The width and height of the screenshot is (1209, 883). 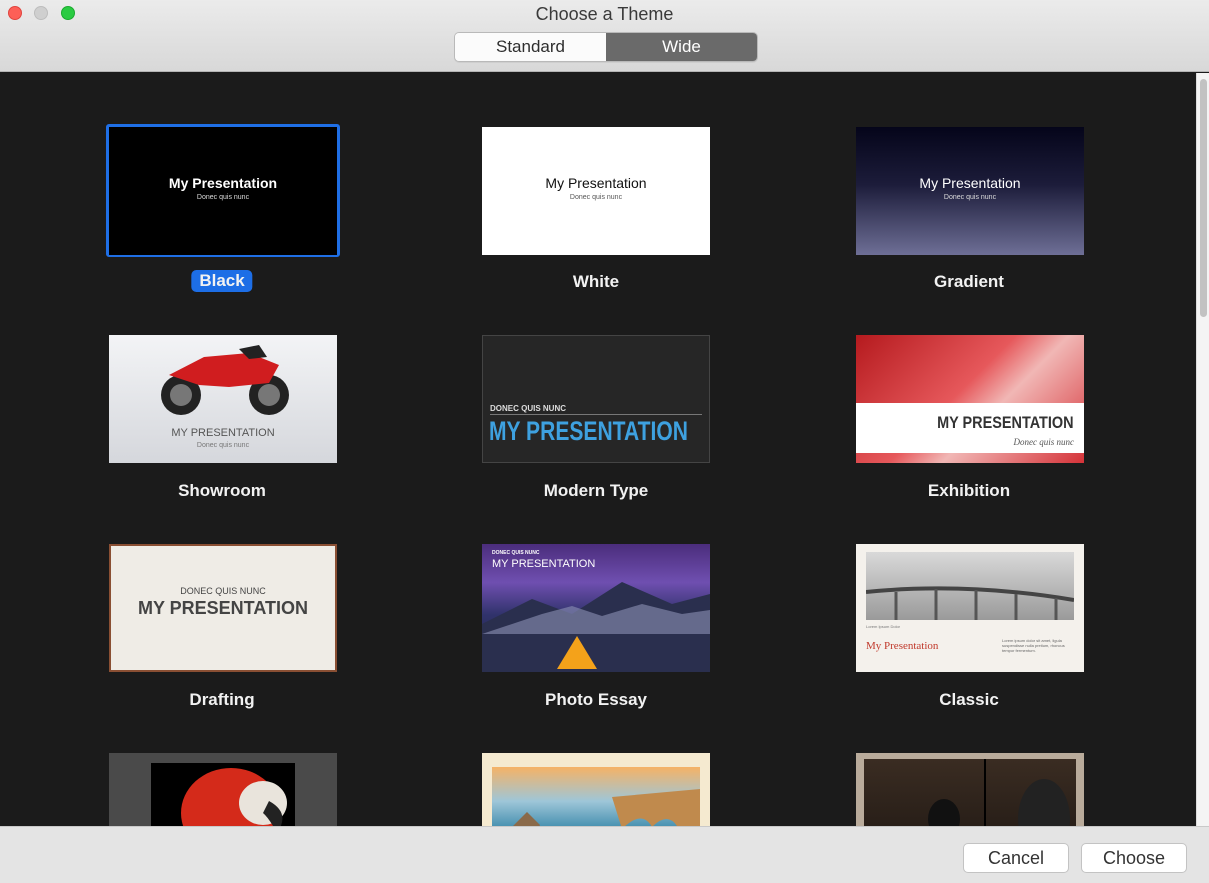 I want to click on divider, so click(x=596, y=414).